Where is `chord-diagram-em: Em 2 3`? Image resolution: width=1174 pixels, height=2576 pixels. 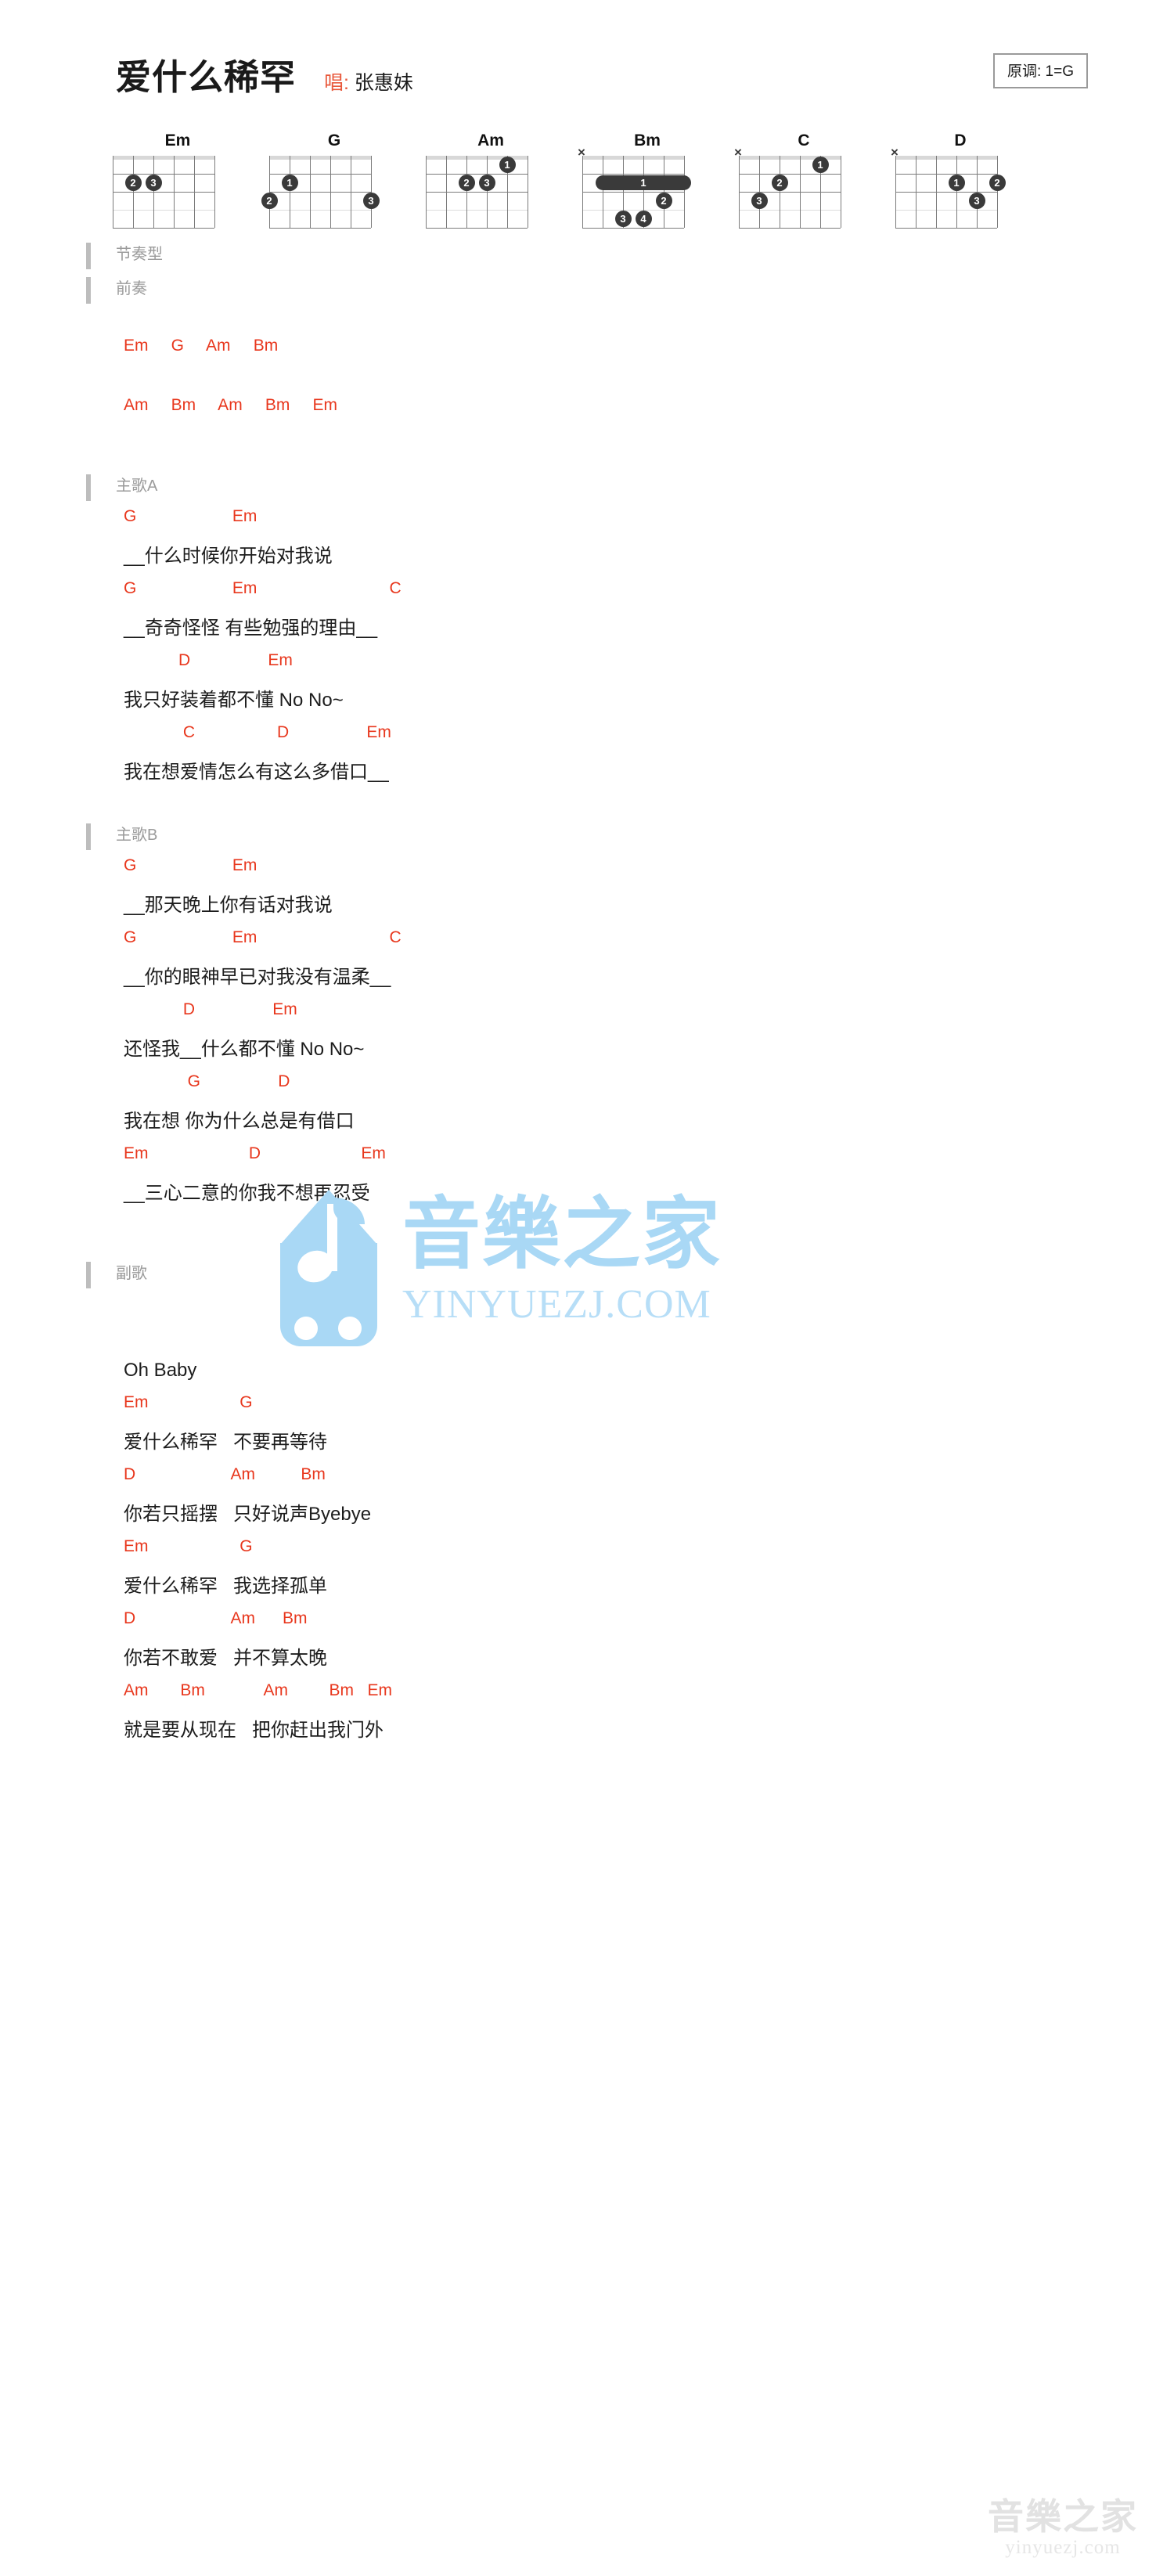
chord-diagram-em: Em 2 3 is located at coordinates (172, 180).